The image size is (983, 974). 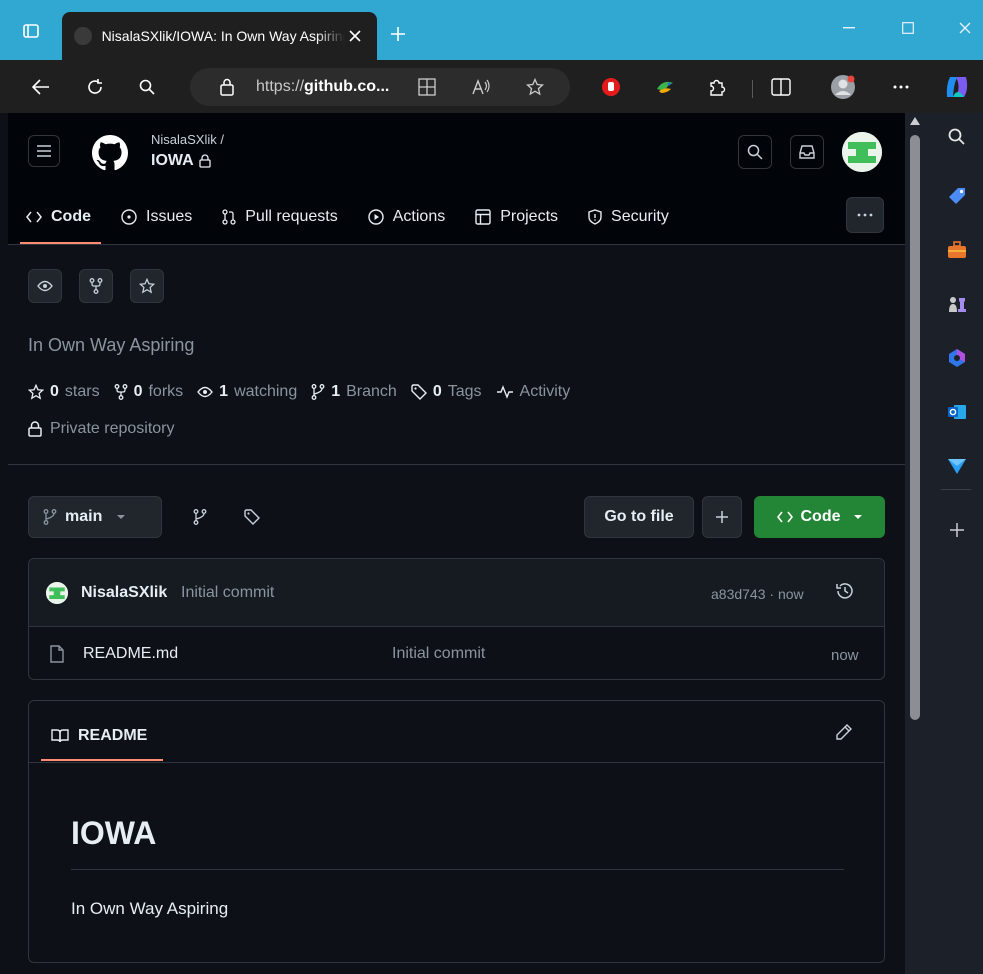 What do you see at coordinates (148, 392) in the screenshot?
I see `forks-stat: 0 forks` at bounding box center [148, 392].